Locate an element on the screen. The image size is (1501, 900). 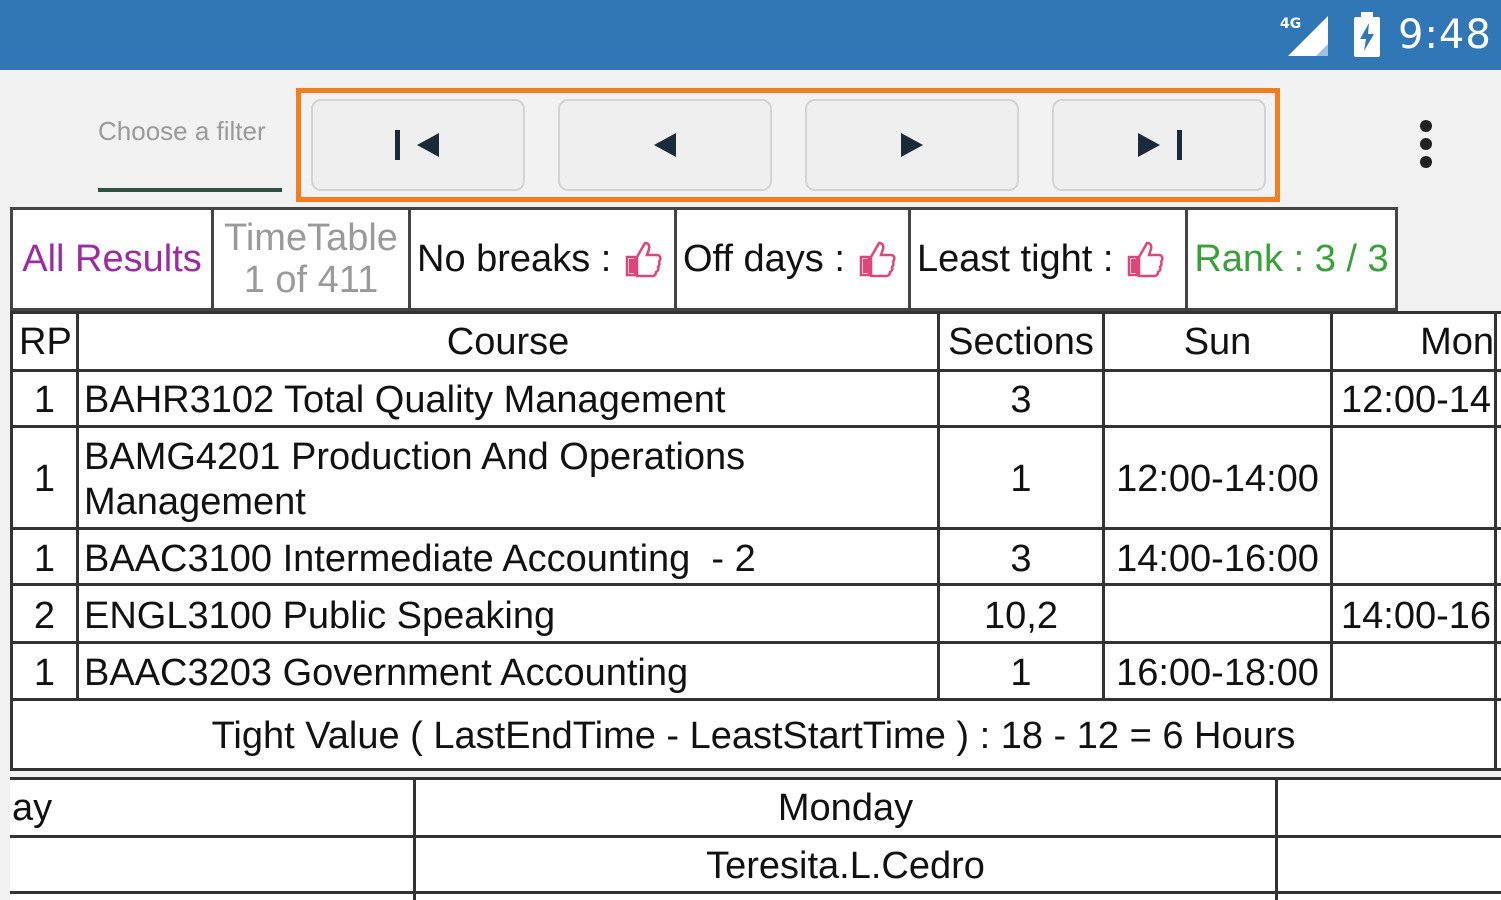
all-results-label: All Results is located at coordinates (112, 258).